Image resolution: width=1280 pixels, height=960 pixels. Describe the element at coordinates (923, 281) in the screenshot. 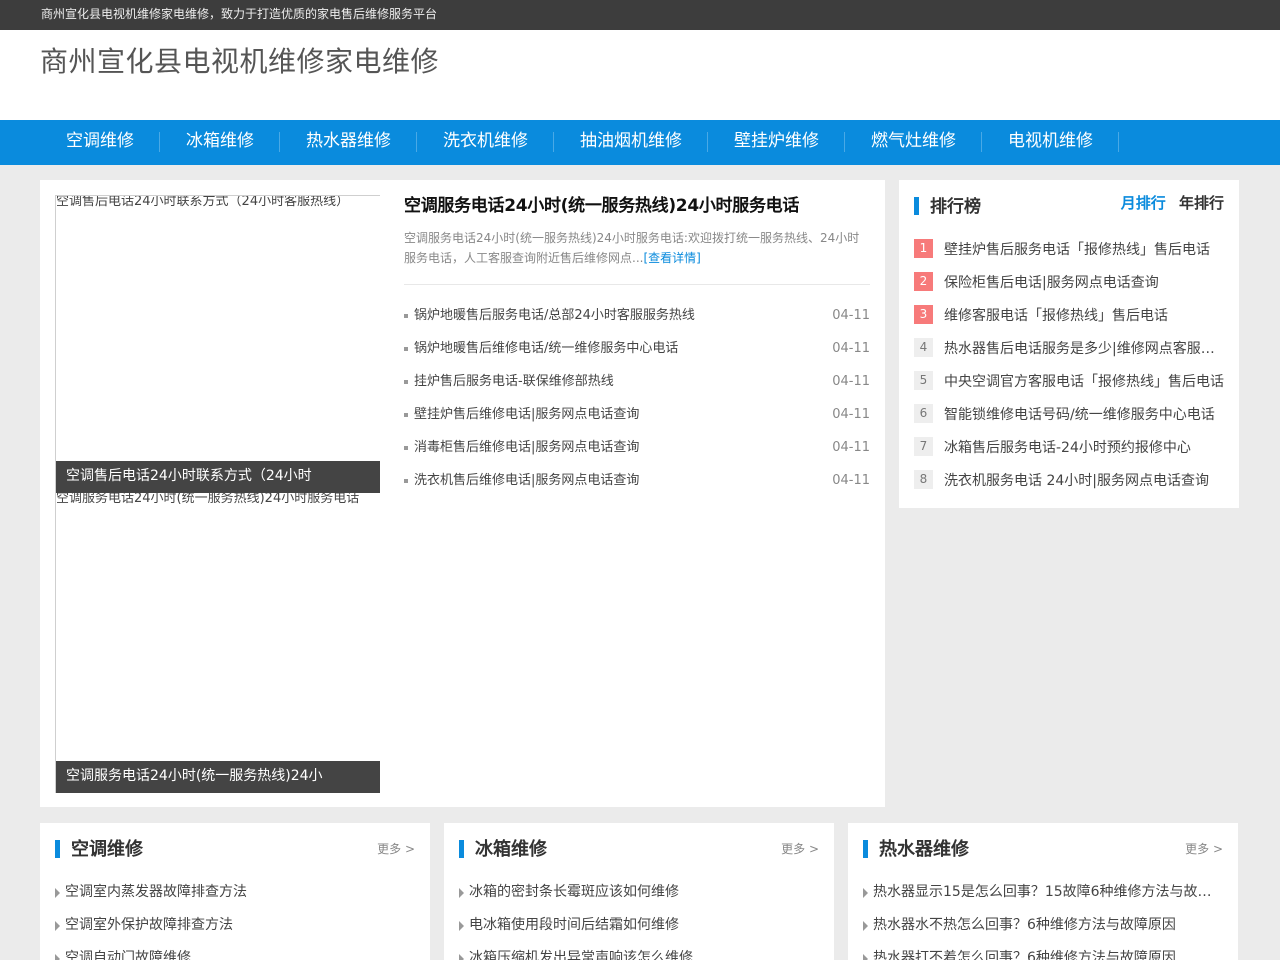

I see `rank-badge: 2` at that location.